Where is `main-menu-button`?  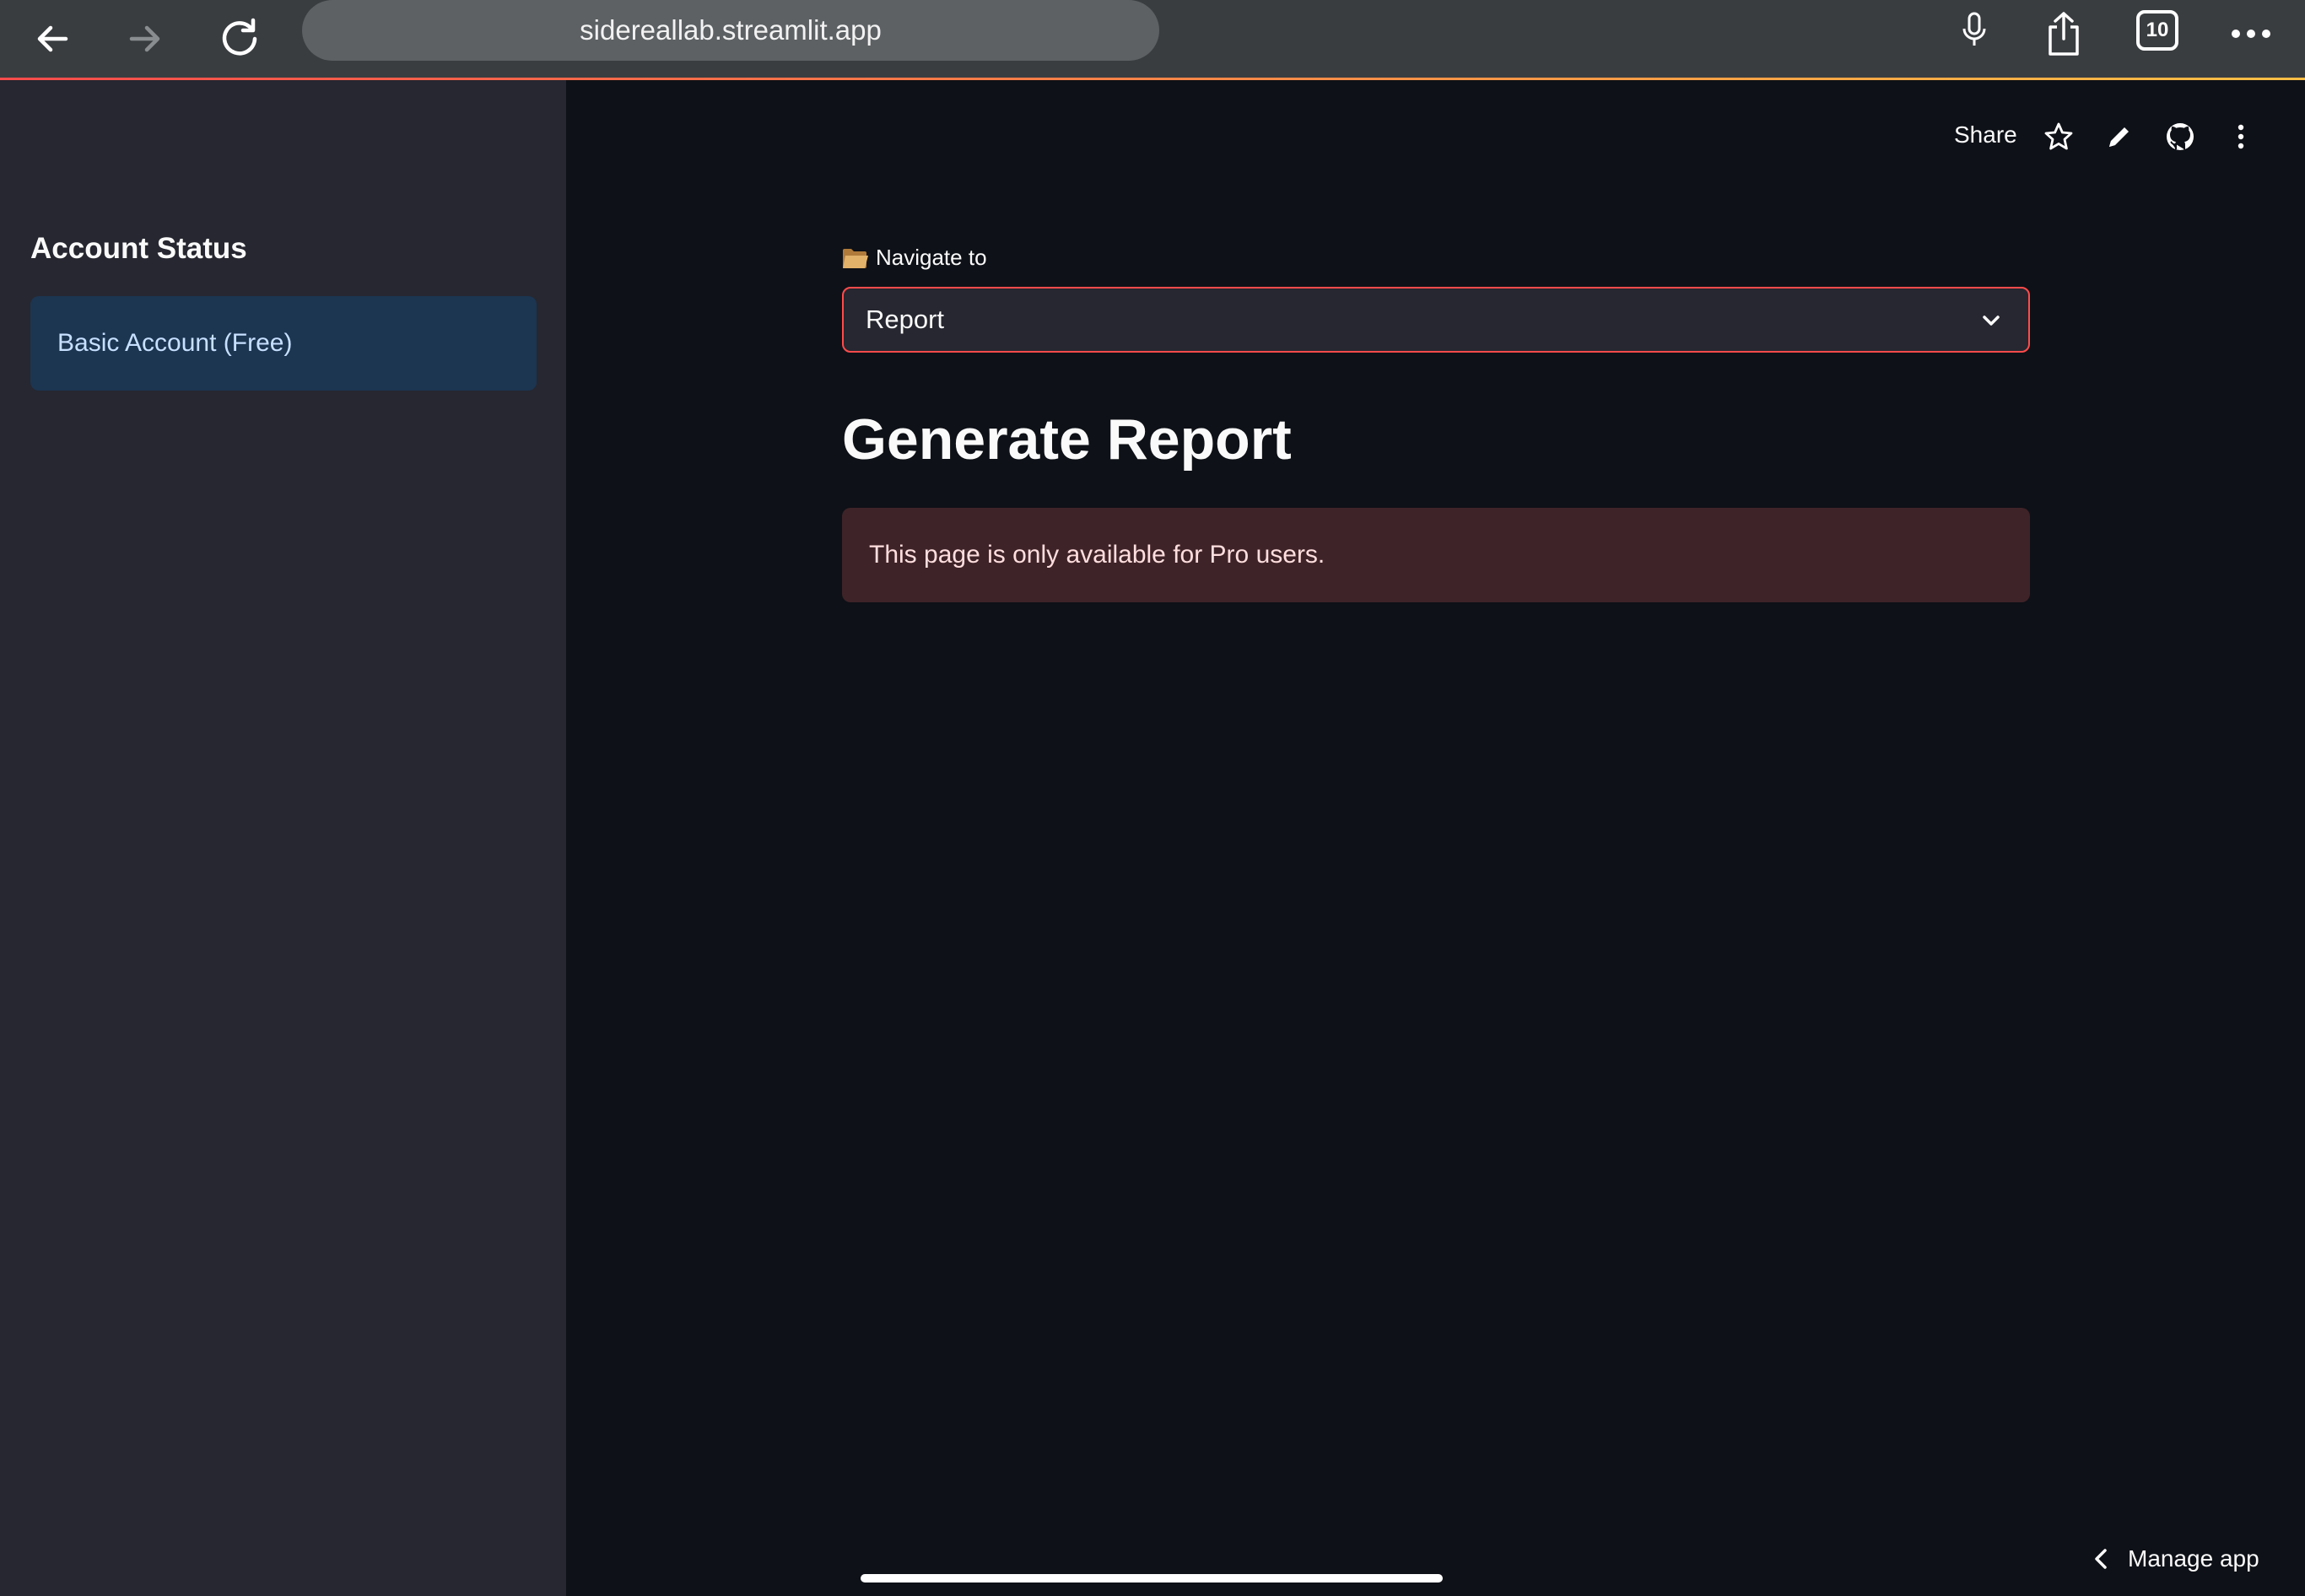 main-menu-button is located at coordinates (2240, 136).